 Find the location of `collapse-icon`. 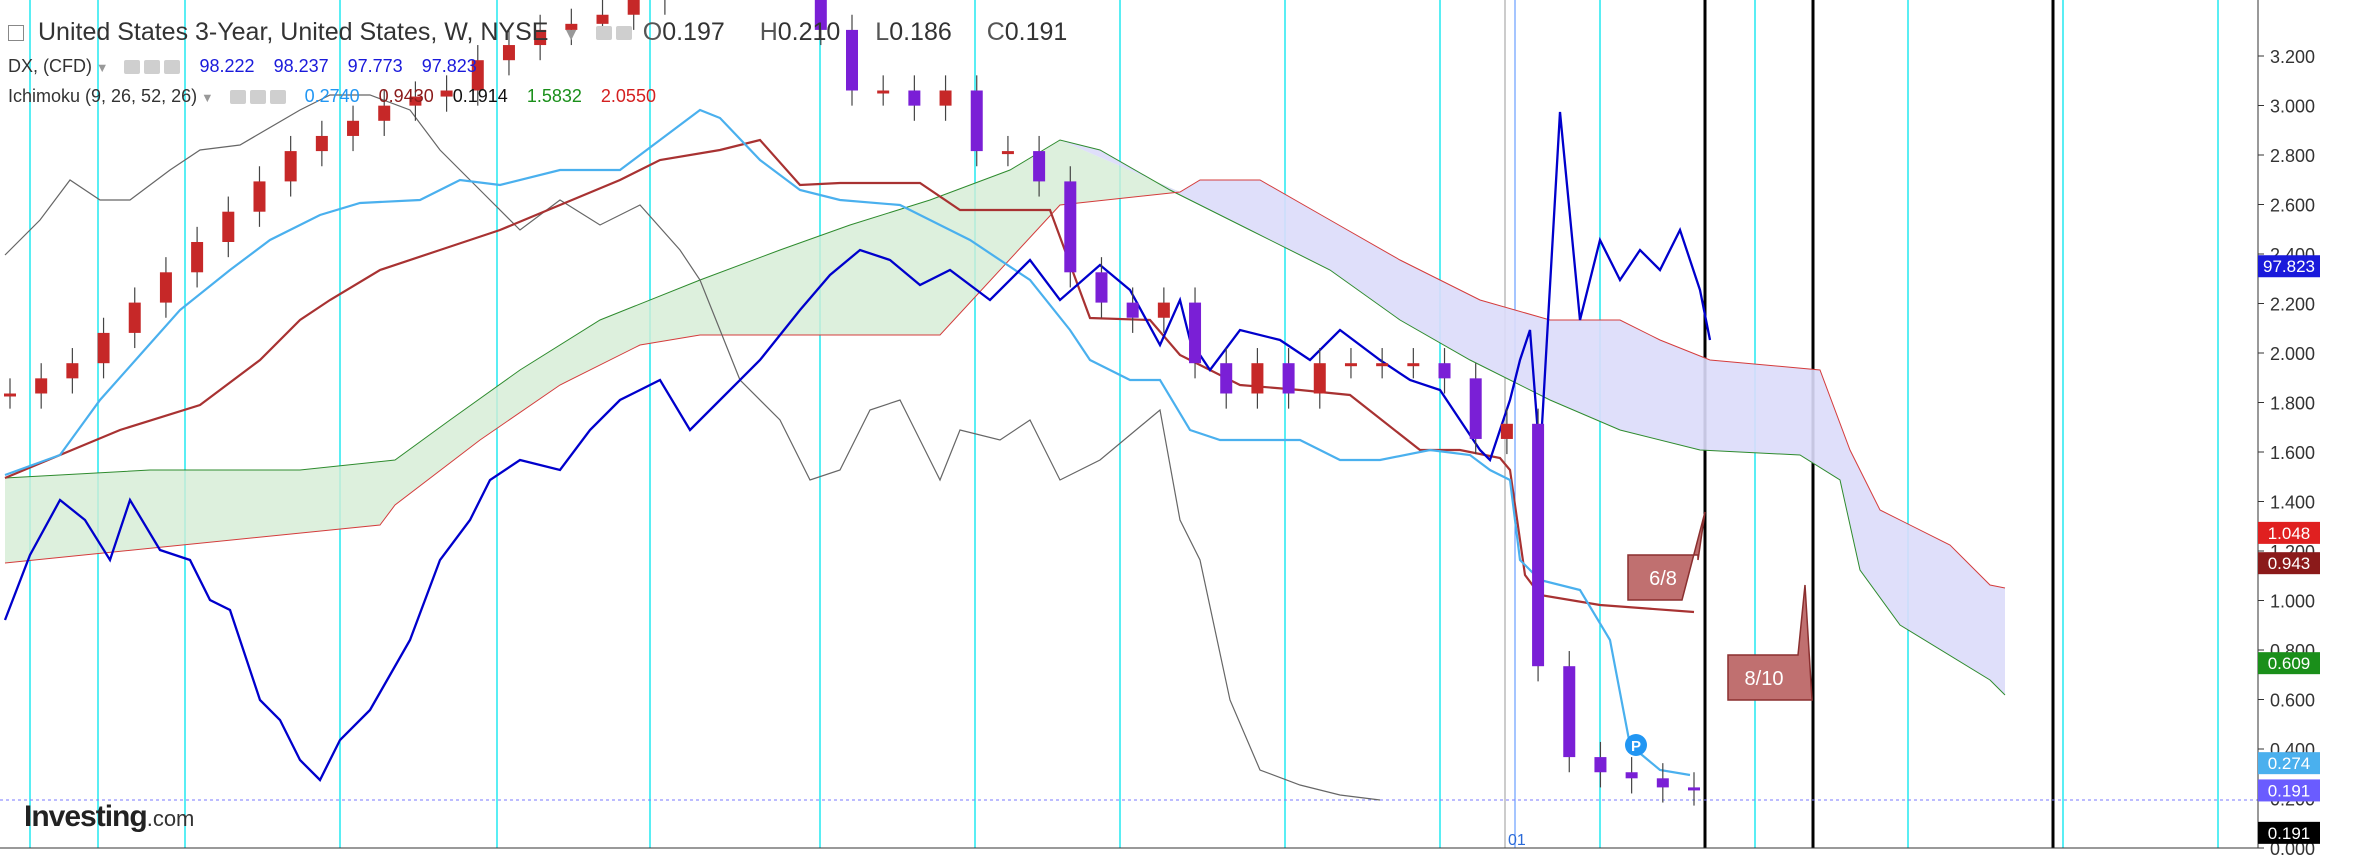

collapse-icon is located at coordinates (16, 33).